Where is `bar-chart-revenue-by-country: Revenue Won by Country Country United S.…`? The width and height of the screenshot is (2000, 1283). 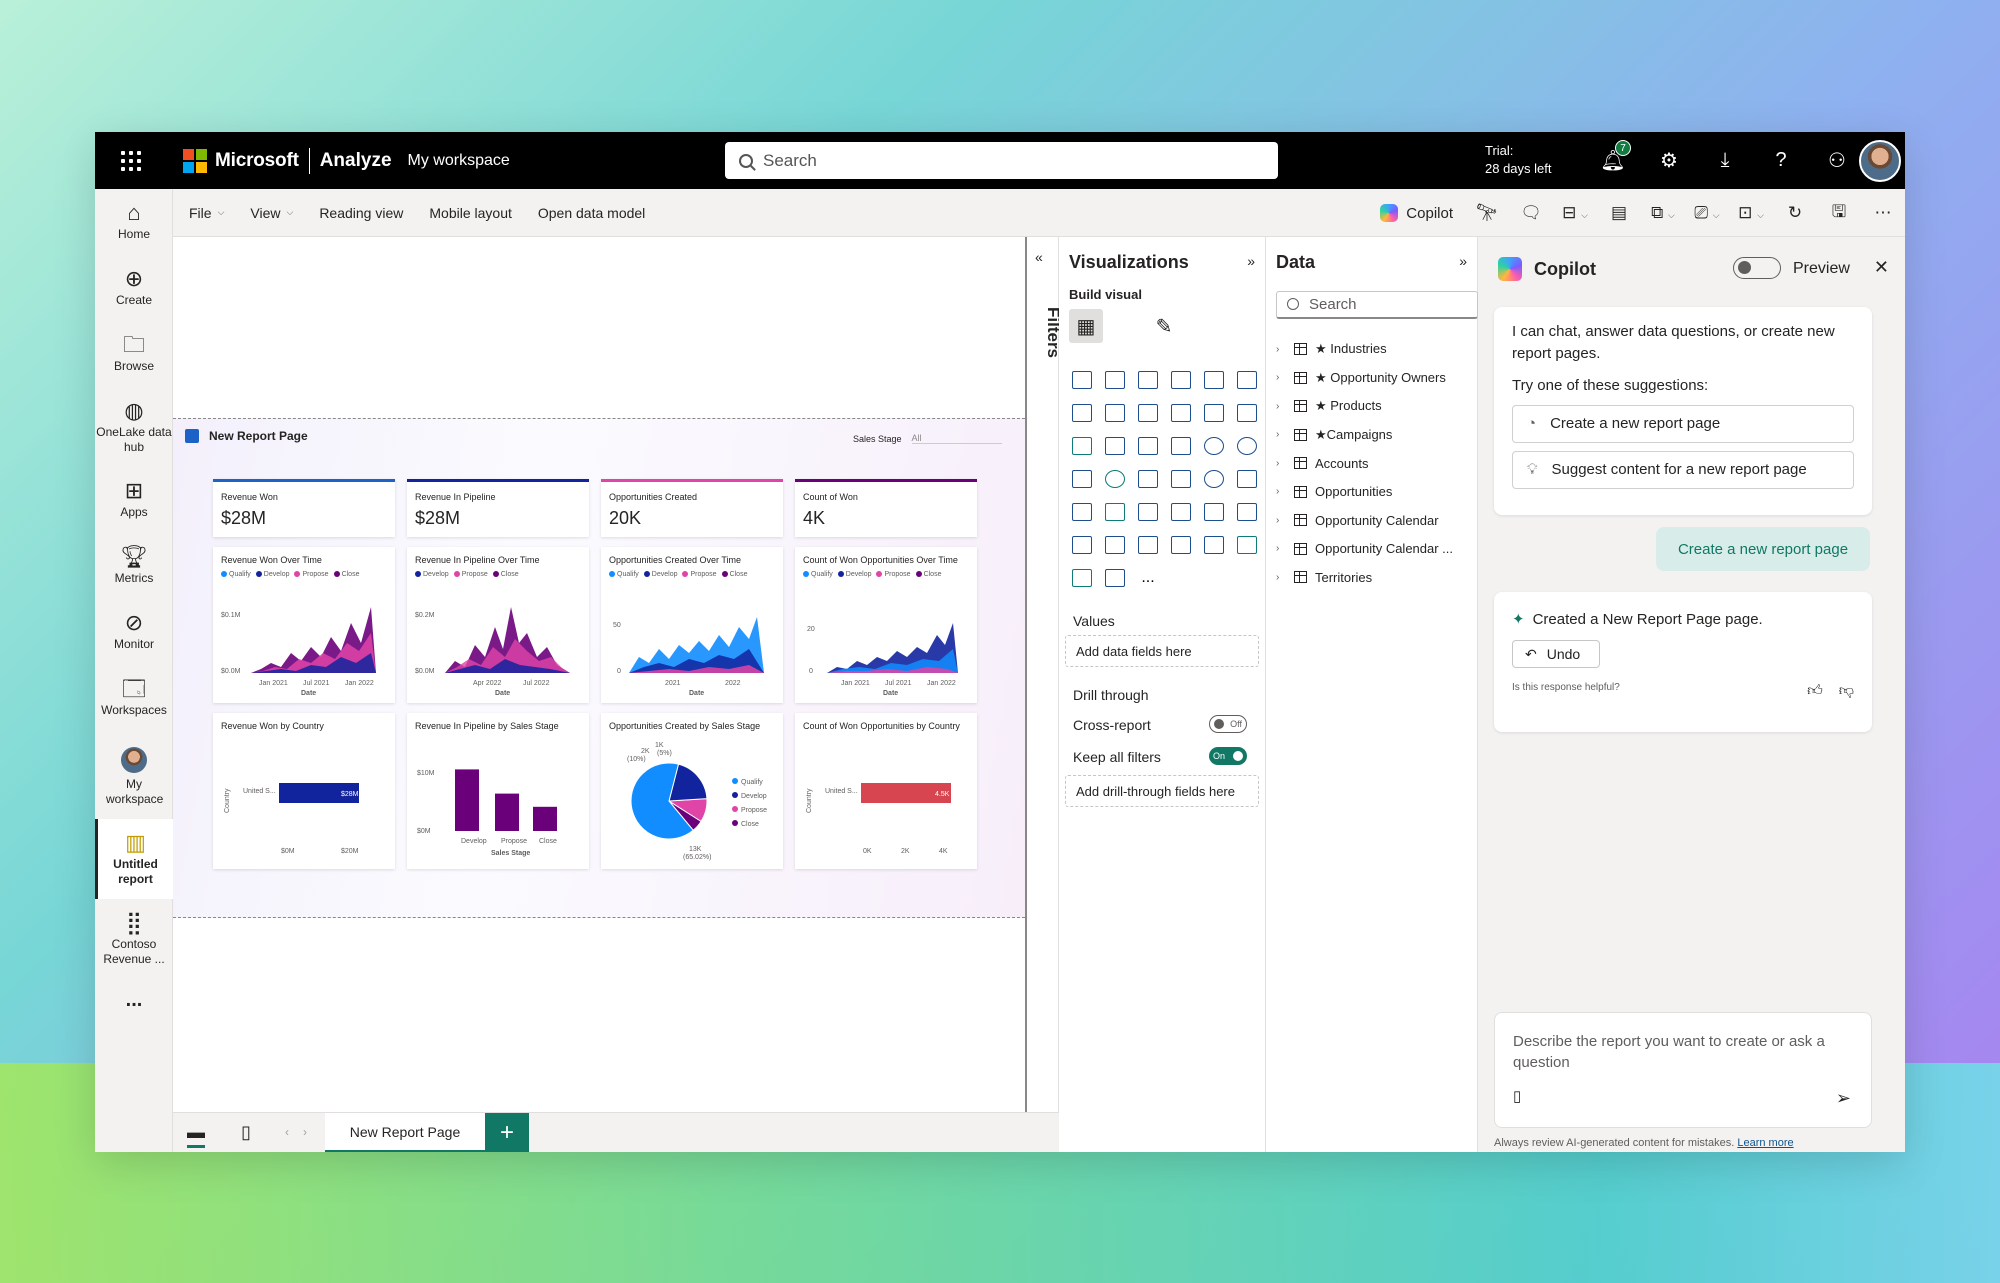
bar-chart-revenue-by-country: Revenue Won by Country Country United S.… is located at coordinates (304, 791).